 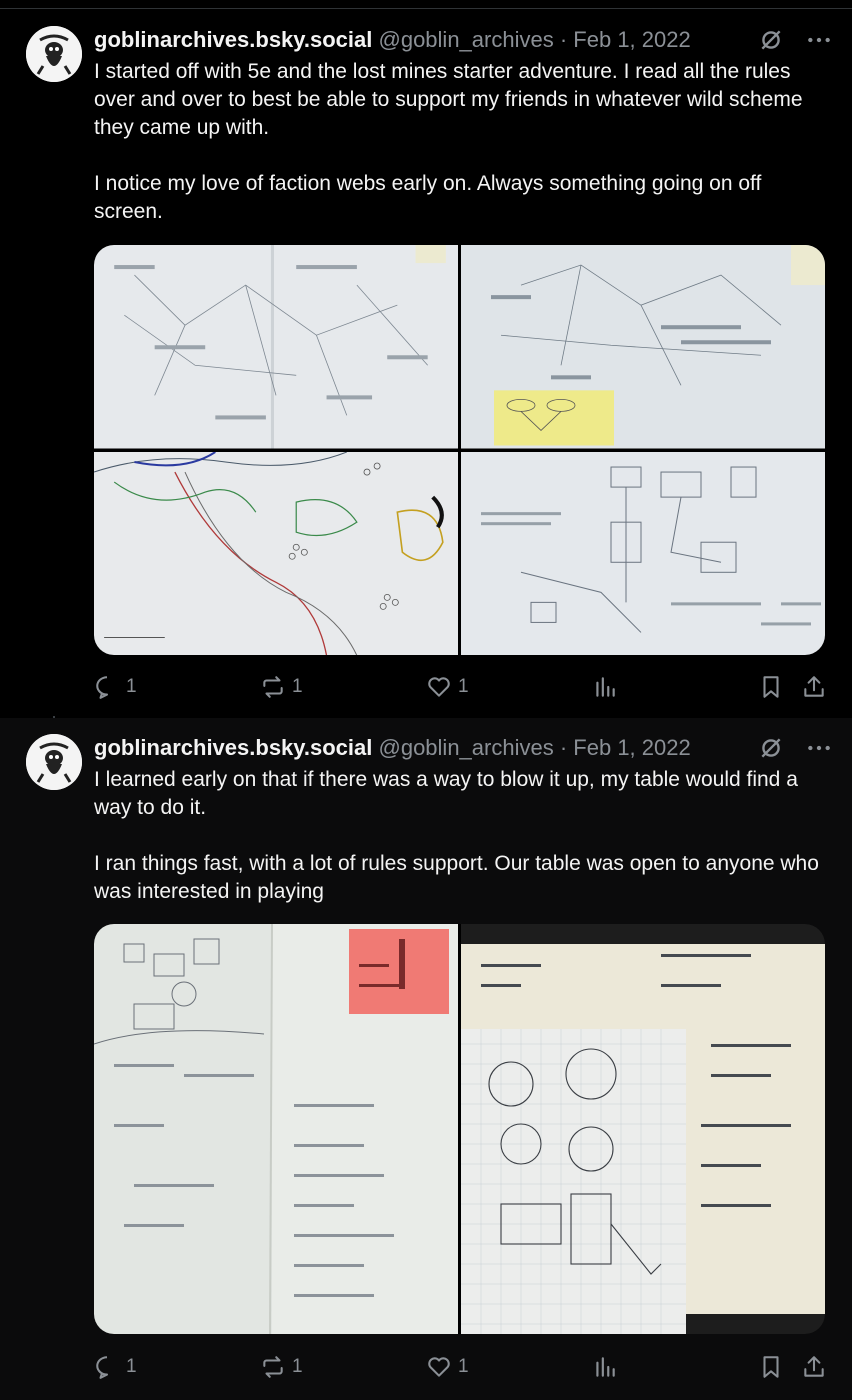 What do you see at coordinates (643, 553) in the screenshot?
I see `photo-dungeon-sketch` at bounding box center [643, 553].